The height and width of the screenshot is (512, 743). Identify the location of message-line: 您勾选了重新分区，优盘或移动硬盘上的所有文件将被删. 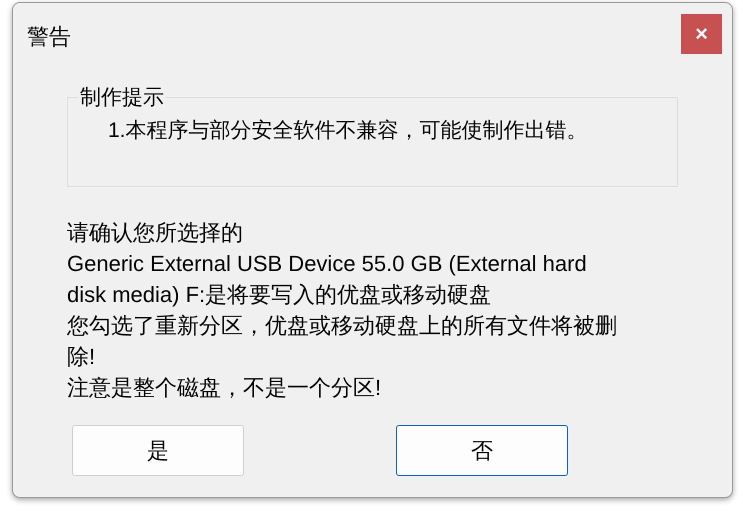
(342, 326).